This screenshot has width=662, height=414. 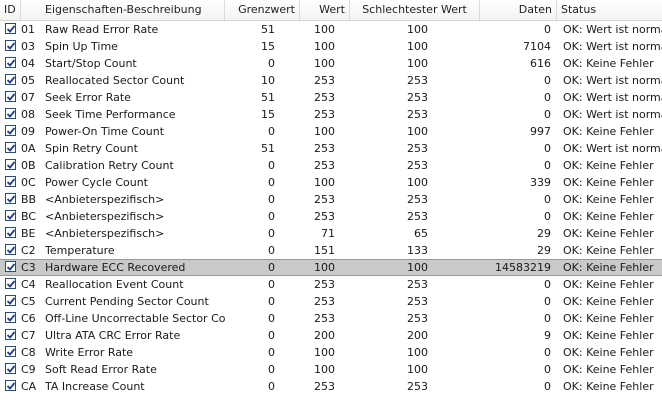 What do you see at coordinates (28, 165) in the screenshot?
I see `attribute-id: 0B` at bounding box center [28, 165].